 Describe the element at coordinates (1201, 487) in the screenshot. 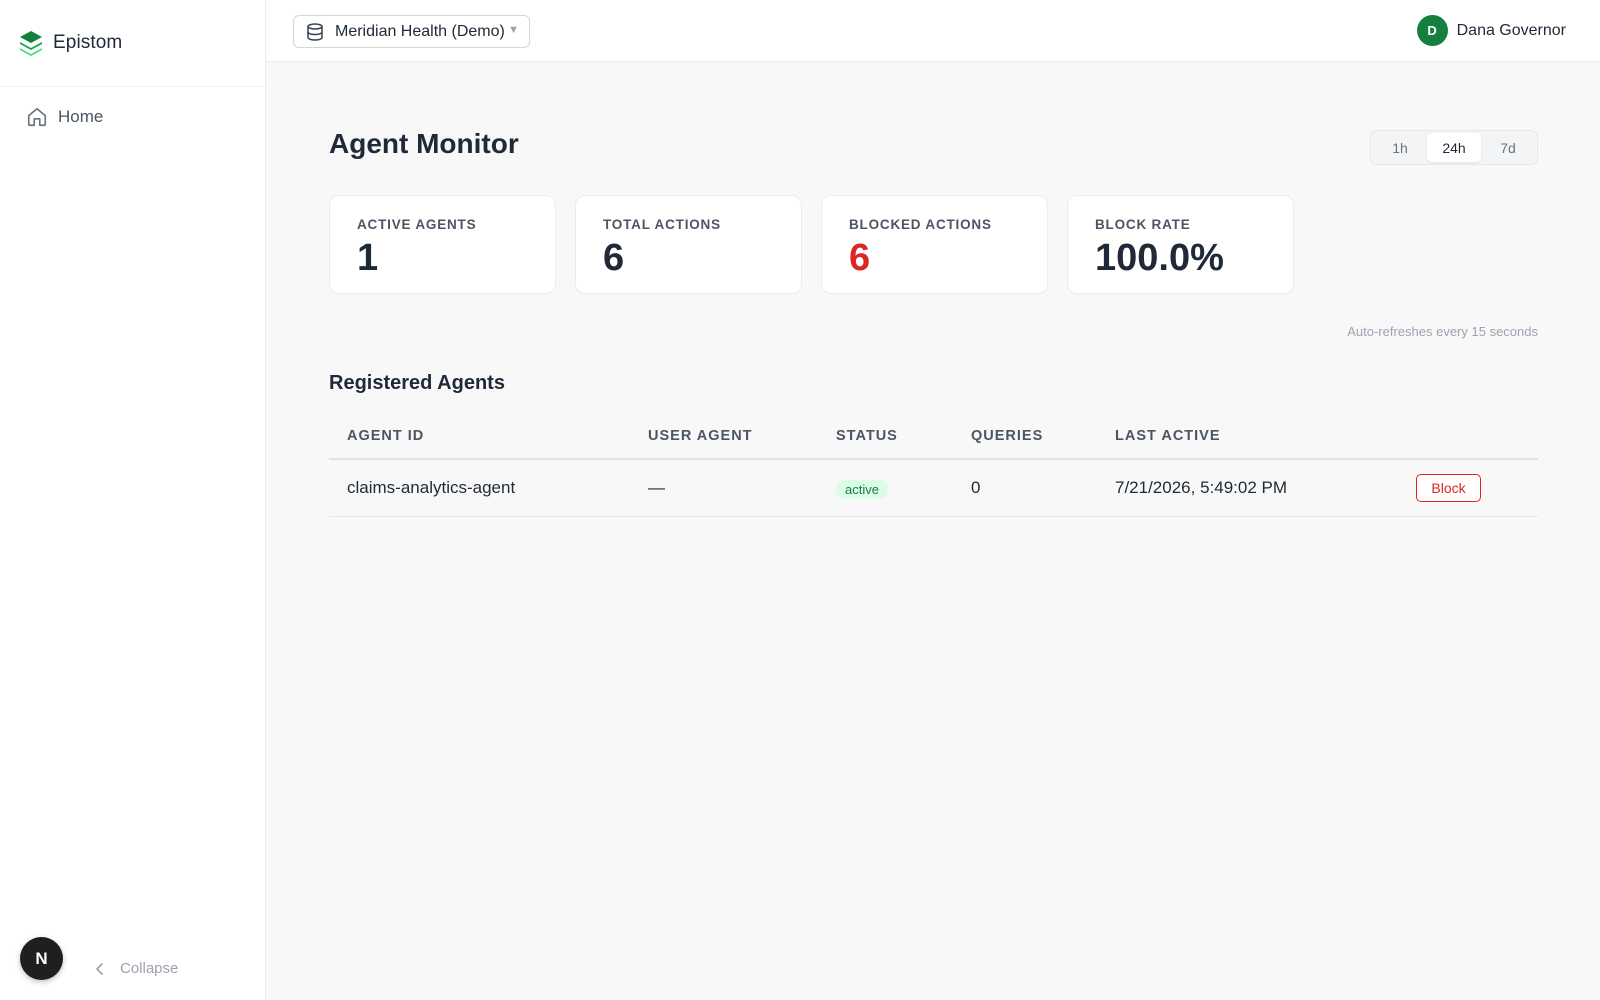

I see `last-active-cell: 7/21/2026, 5:49:02 PM` at that location.